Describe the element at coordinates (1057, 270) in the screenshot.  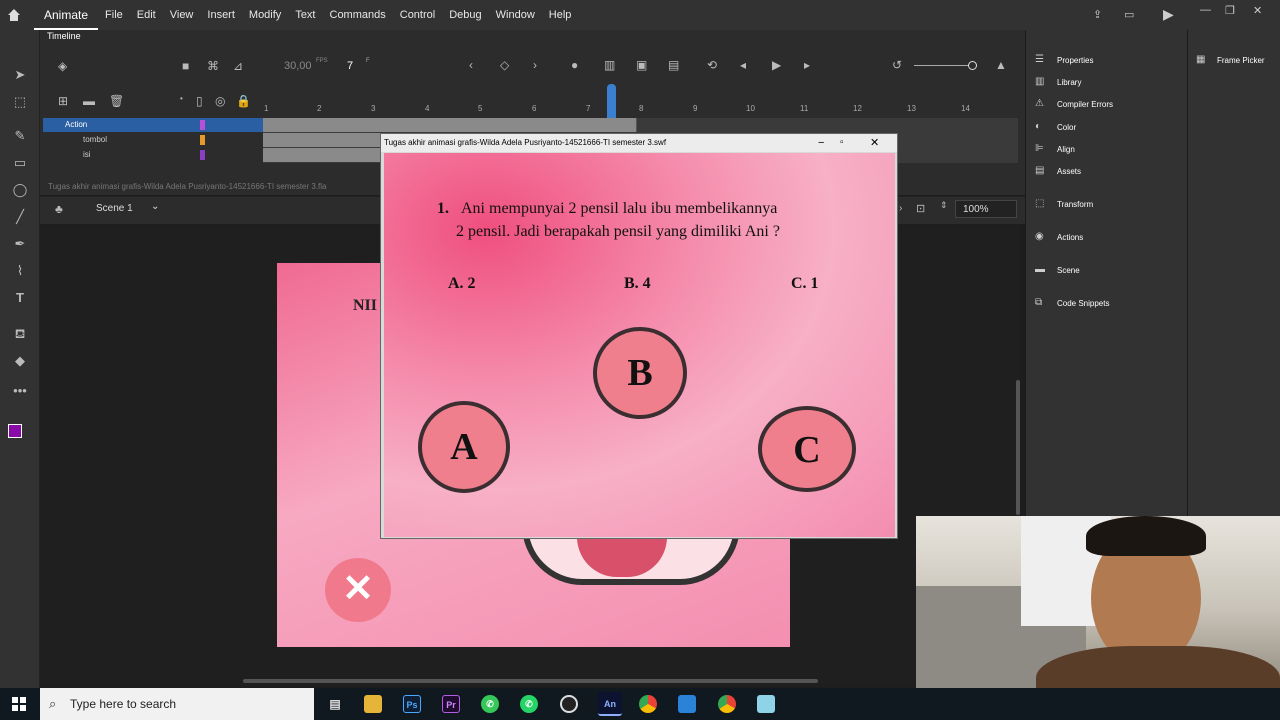
I see `panel-scene: ▬ Scene` at that location.